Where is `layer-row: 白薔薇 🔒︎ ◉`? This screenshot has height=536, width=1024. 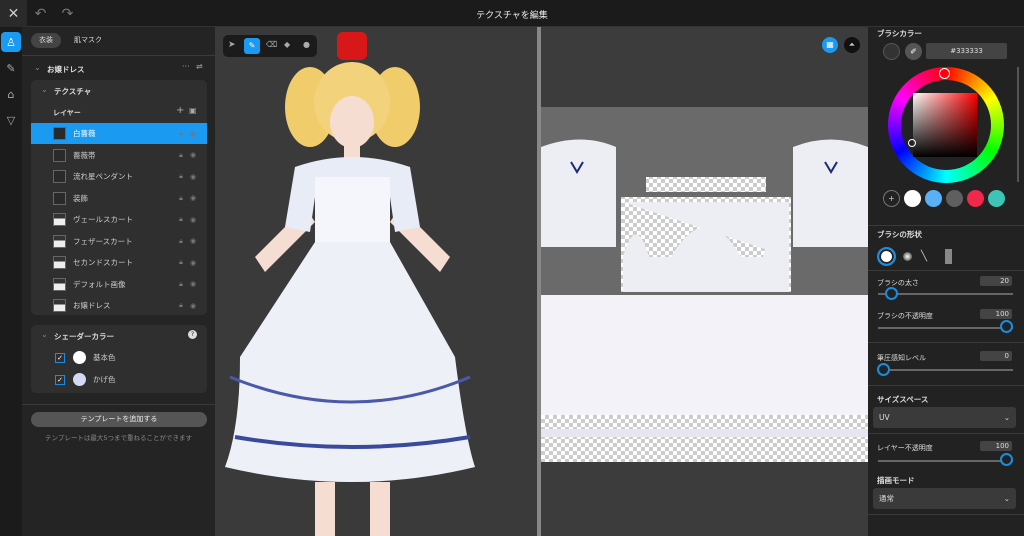
layer-row: 白薔薇 🔒︎ ◉ is located at coordinates (119, 133).